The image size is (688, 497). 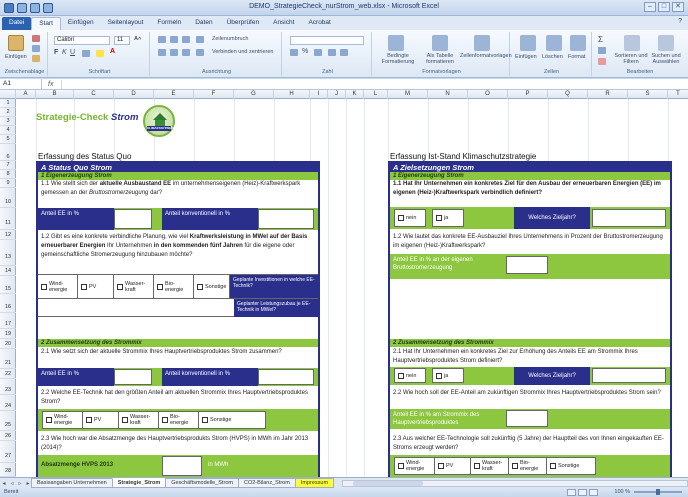 I want to click on row-header: 15, so click(x=8, y=285).